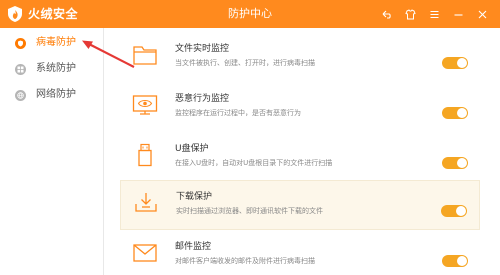 This screenshot has width=500, height=275. Describe the element at coordinates (193, 247) in the screenshot. I see `feature-title: 邮件监控` at that location.